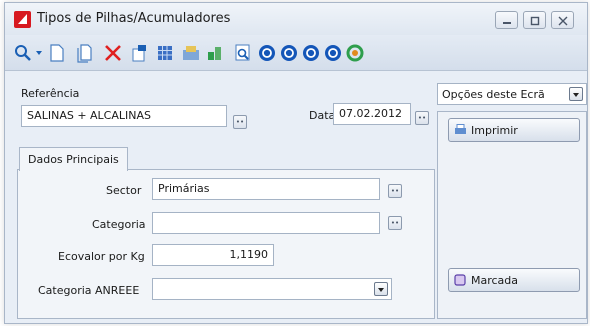 The width and height of the screenshot is (590, 326). Describe the element at coordinates (322, 115) in the screenshot. I see `data-label: Data` at that location.